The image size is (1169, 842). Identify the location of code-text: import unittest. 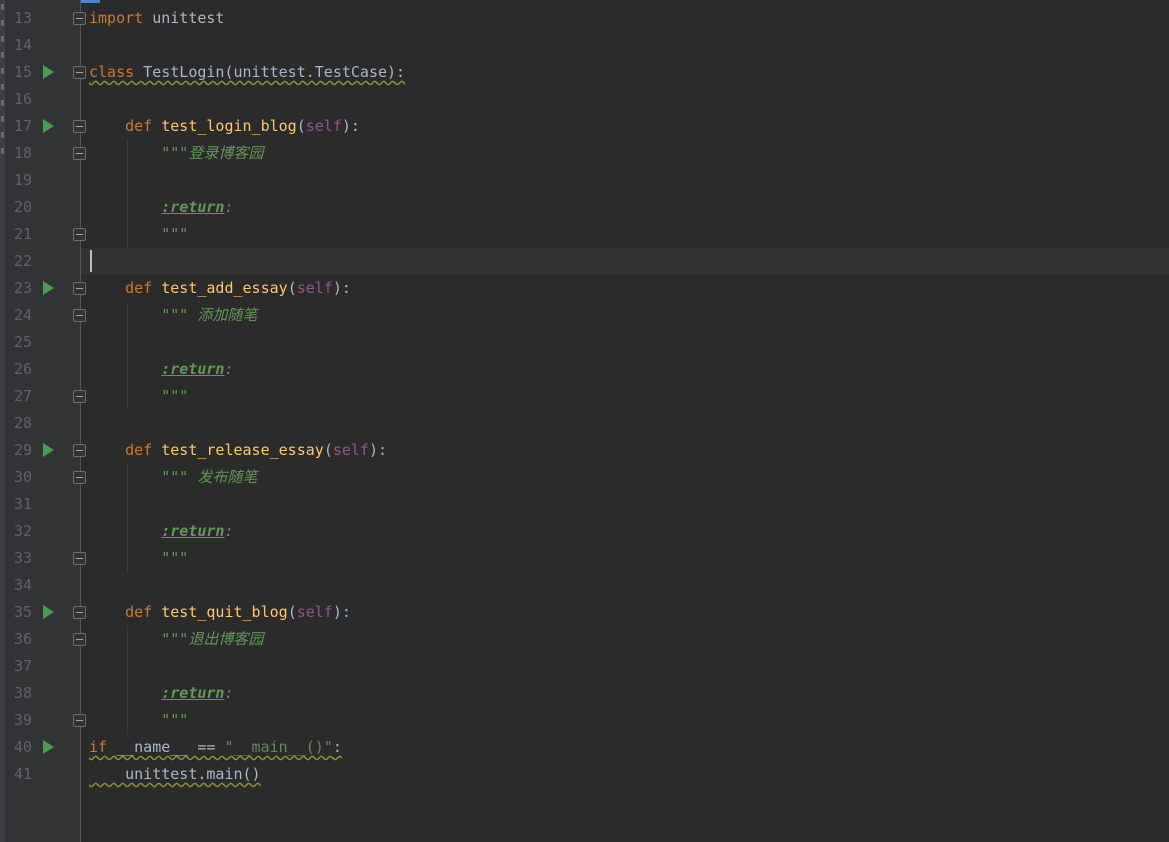
(156, 18).